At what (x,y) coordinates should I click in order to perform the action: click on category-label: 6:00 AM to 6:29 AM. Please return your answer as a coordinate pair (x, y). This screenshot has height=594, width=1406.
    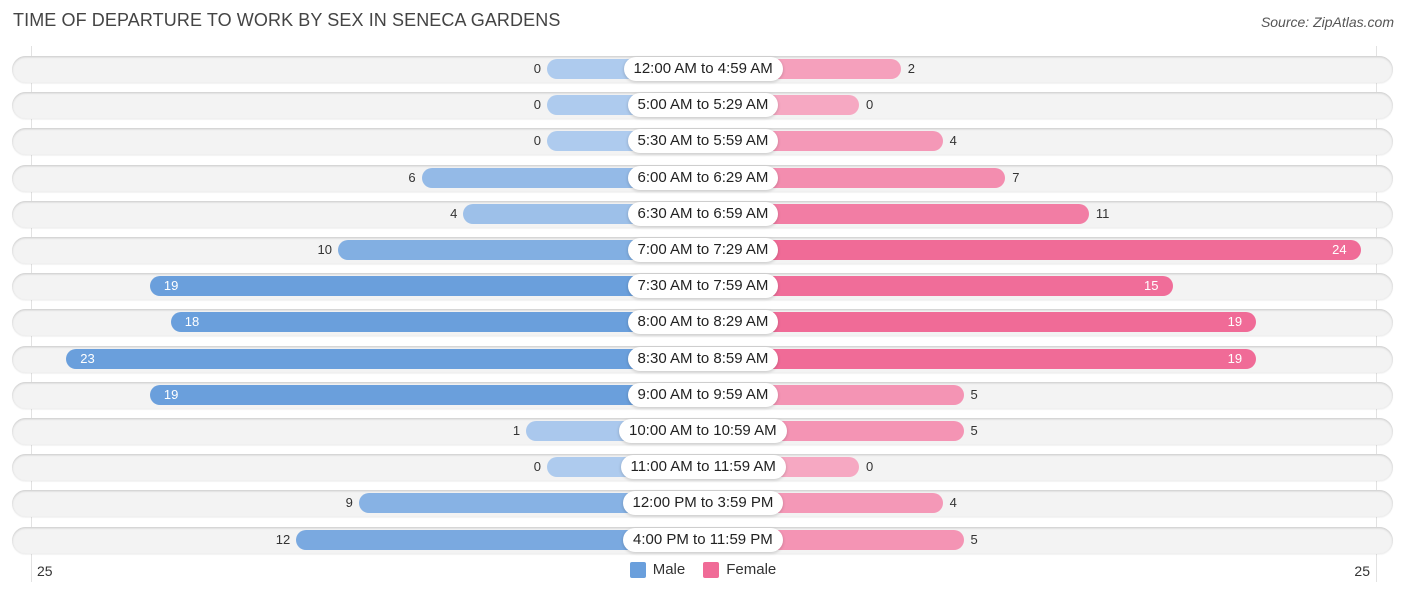
    Looking at the image, I should click on (703, 178).